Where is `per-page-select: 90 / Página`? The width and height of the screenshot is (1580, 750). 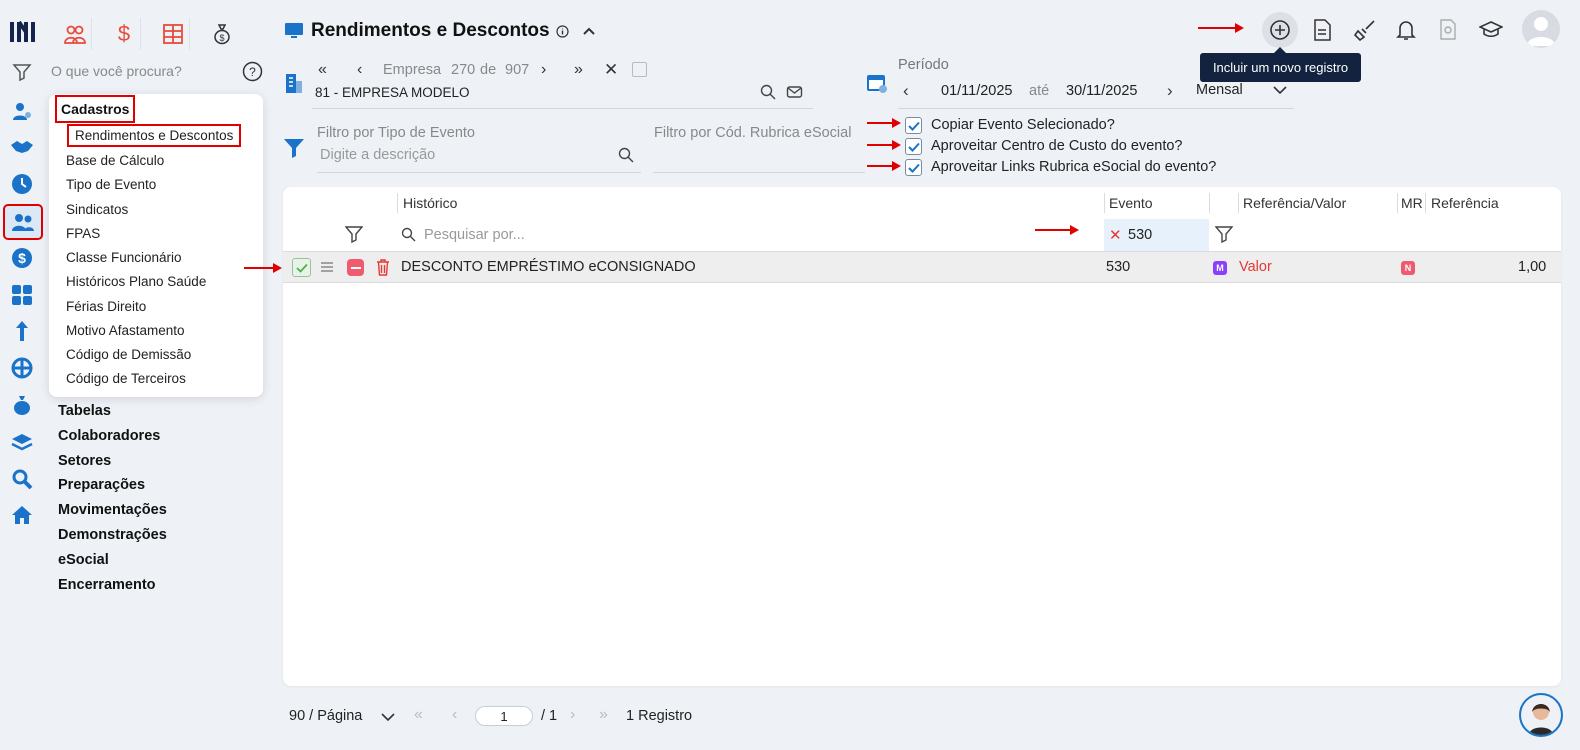
per-page-select: 90 / Página is located at coordinates (325, 716).